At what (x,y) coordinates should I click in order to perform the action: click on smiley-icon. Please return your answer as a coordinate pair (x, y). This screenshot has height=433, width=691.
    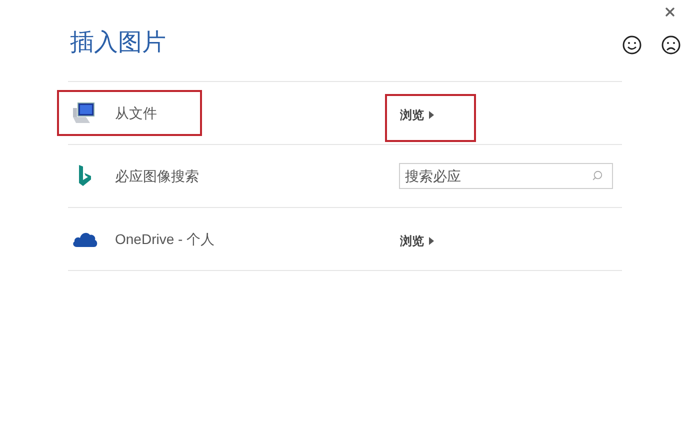
    Looking at the image, I should click on (632, 45).